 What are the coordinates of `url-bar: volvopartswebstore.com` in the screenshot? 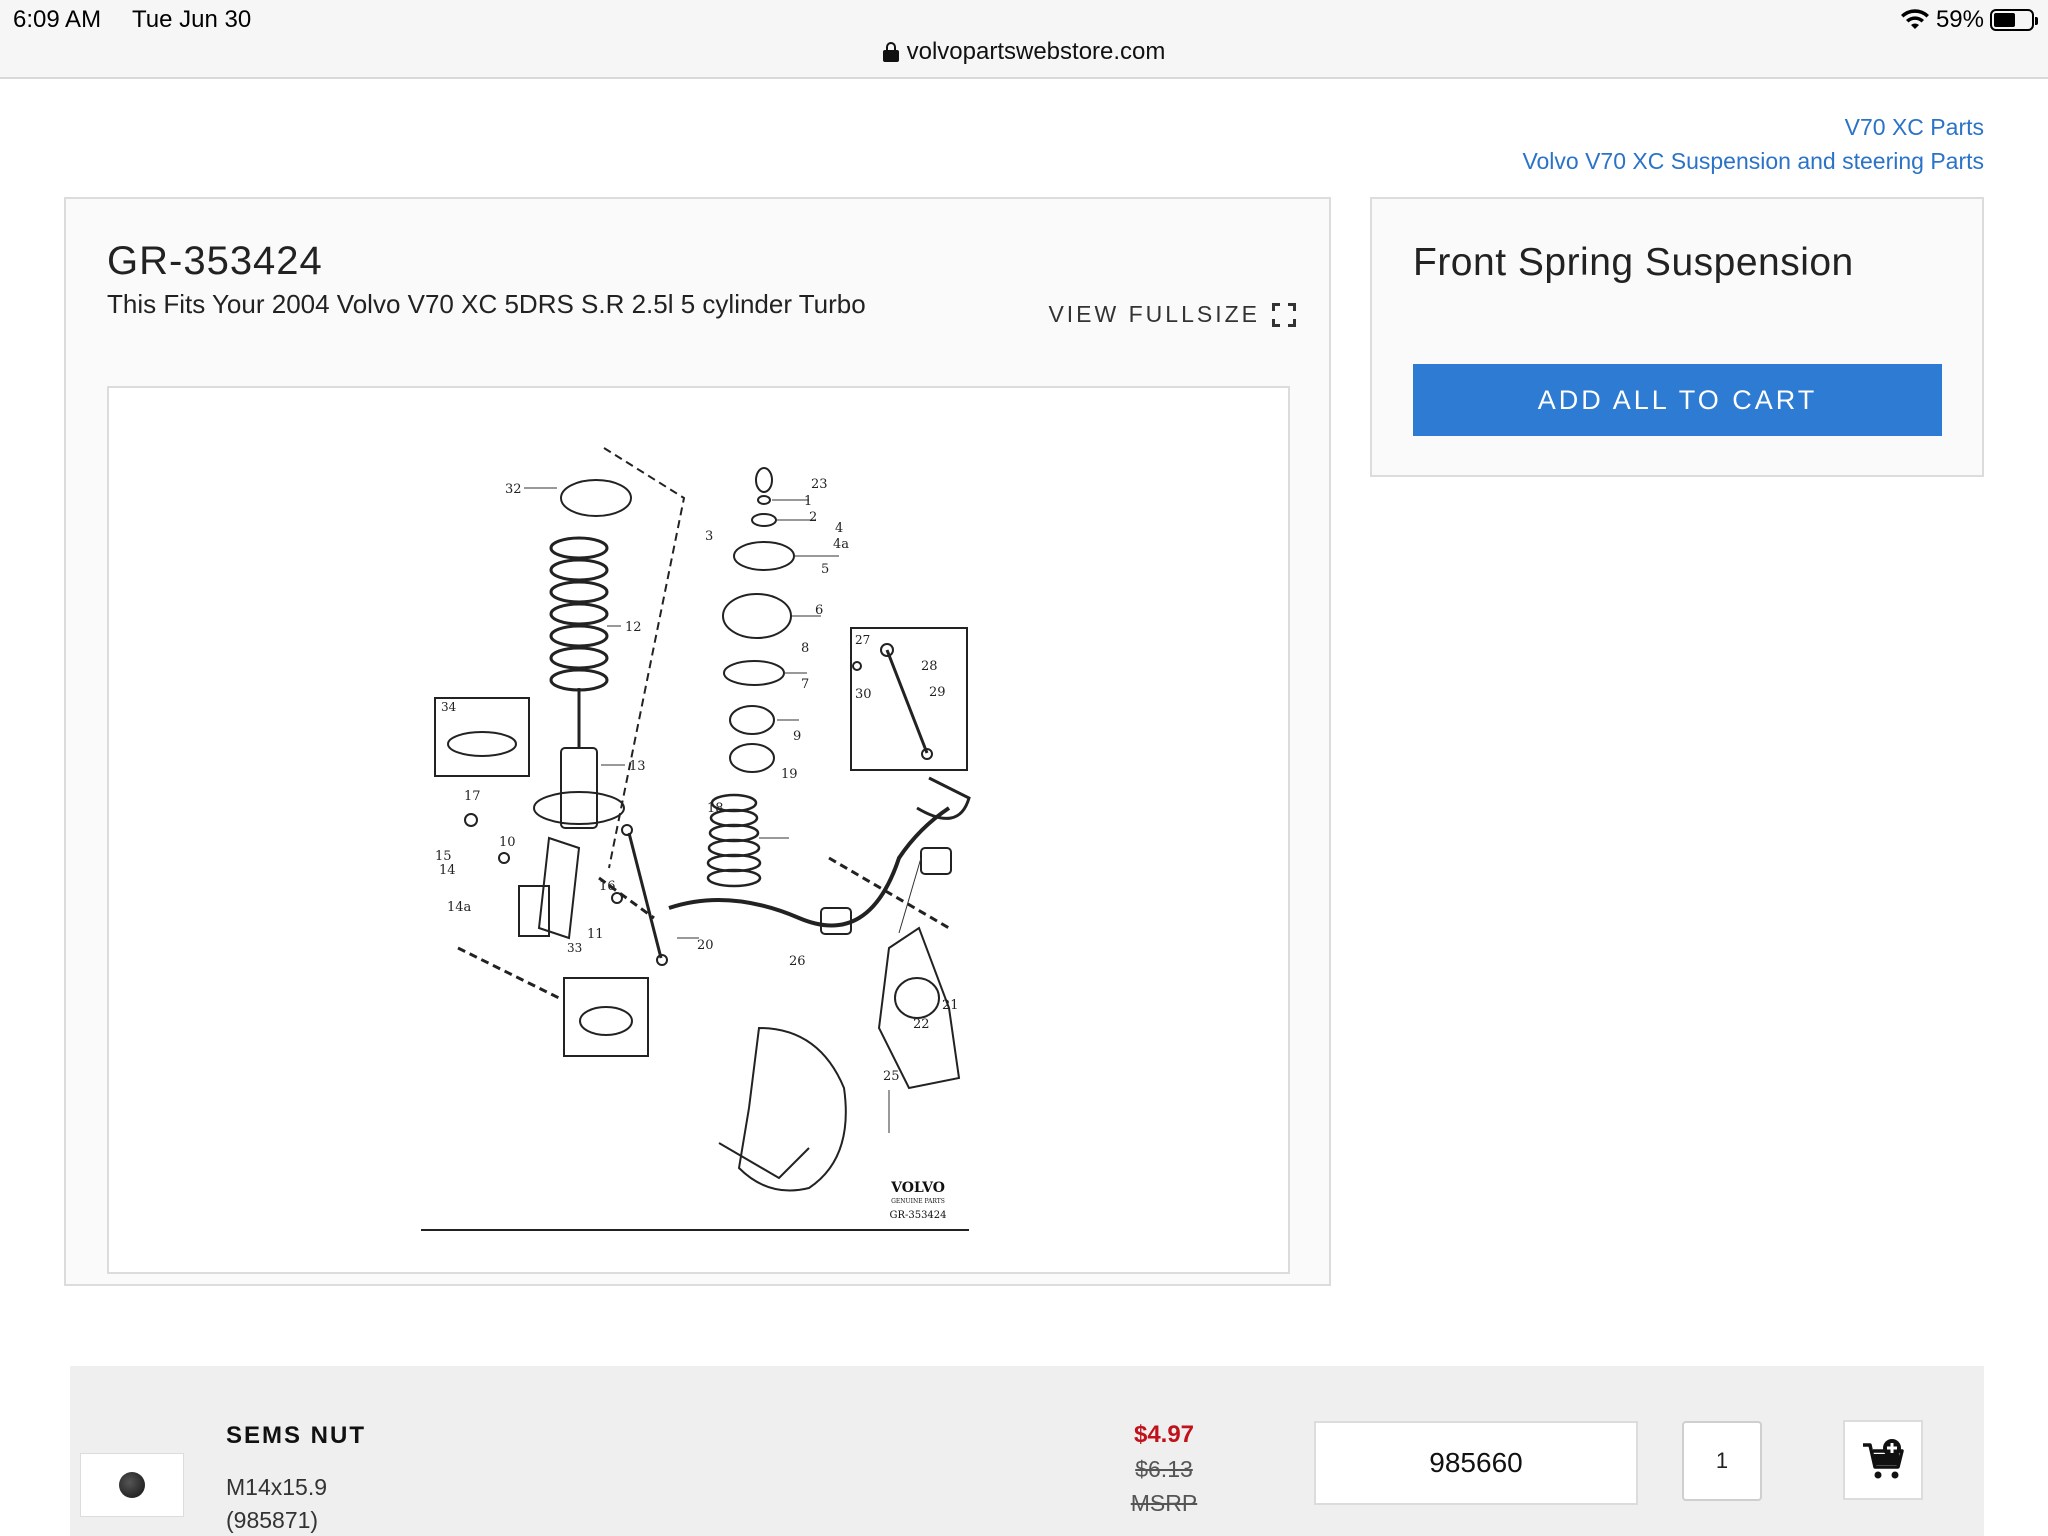 It's located at (1024, 52).